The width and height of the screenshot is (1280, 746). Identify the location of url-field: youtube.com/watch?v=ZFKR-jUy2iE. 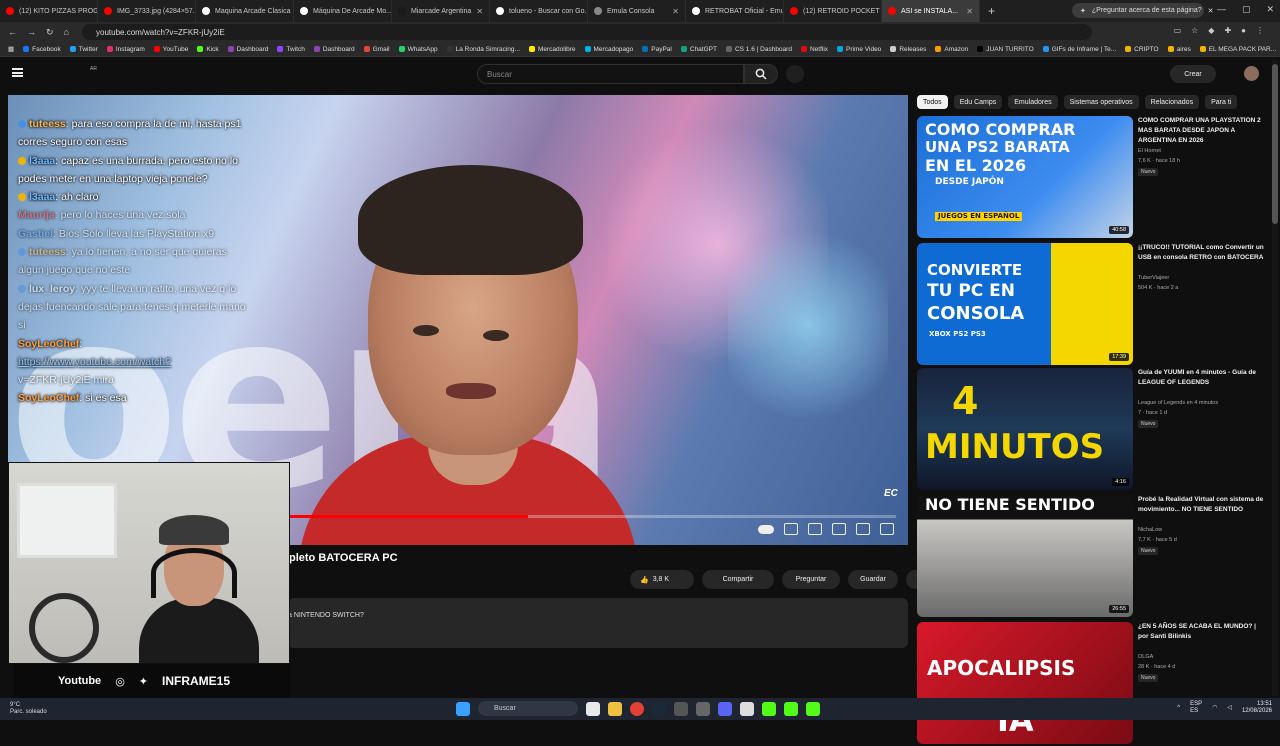
(587, 32).